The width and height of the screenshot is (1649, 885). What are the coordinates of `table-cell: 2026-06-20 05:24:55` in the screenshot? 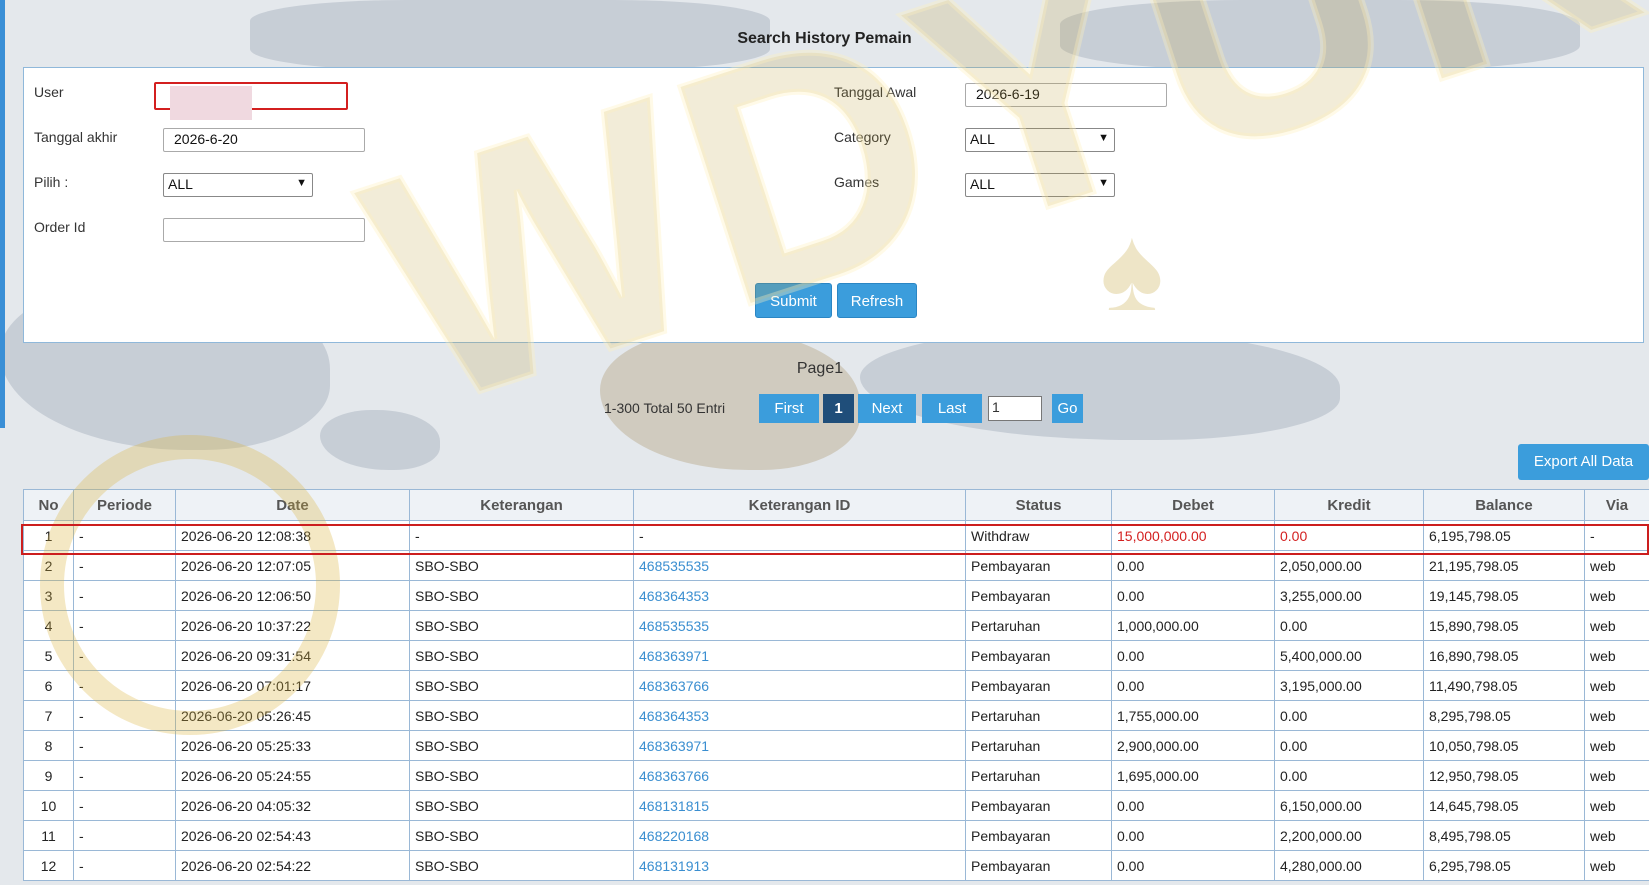 It's located at (292, 775).